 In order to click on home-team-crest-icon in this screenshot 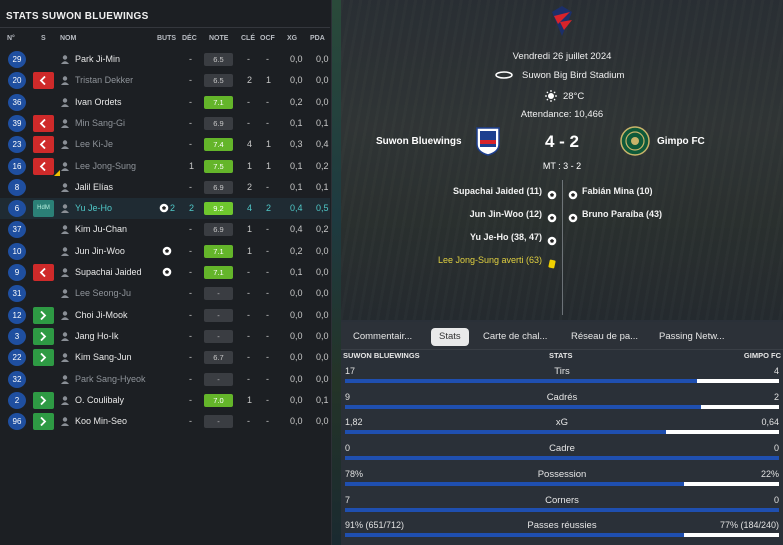, I will do `click(488, 141)`.